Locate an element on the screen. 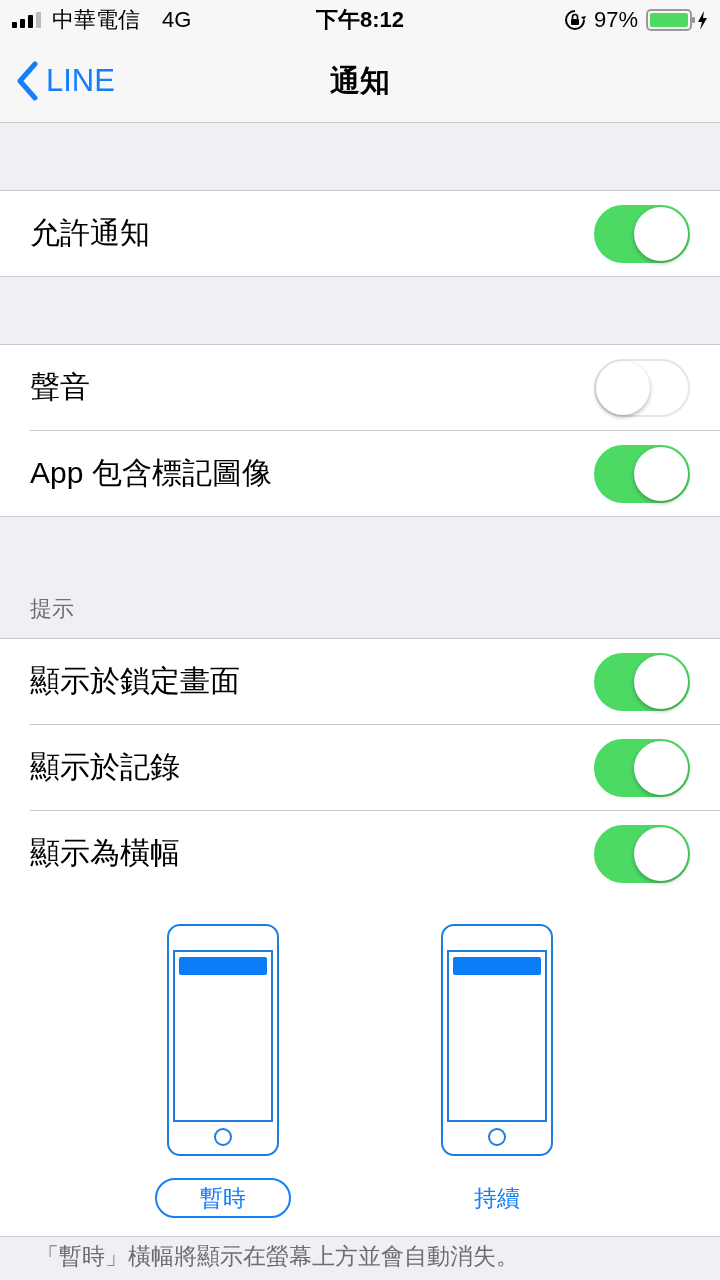 The image size is (720, 1280). battery-percent: 97% is located at coordinates (615, 20).